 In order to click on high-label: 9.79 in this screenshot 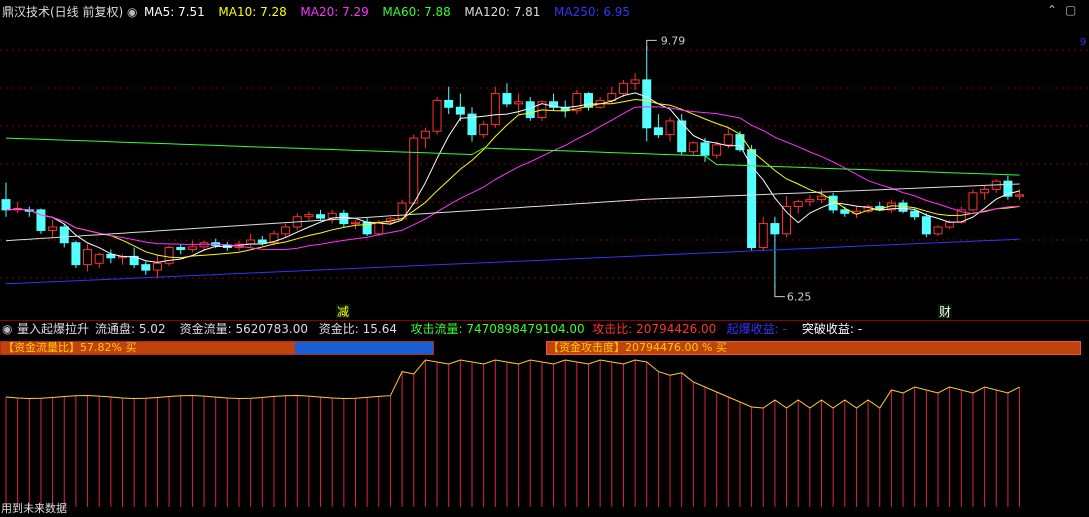, I will do `click(673, 40)`.